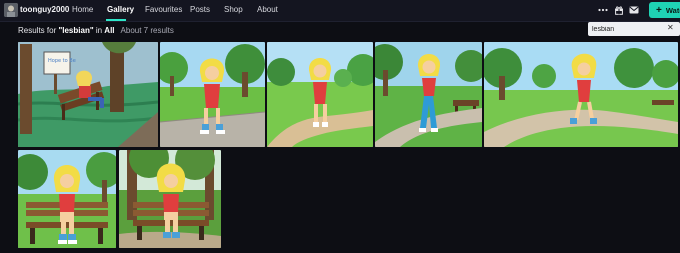 The height and width of the screenshot is (253, 680). What do you see at coordinates (664, 10) in the screenshot?
I see `watch-button: + Watc` at bounding box center [664, 10].